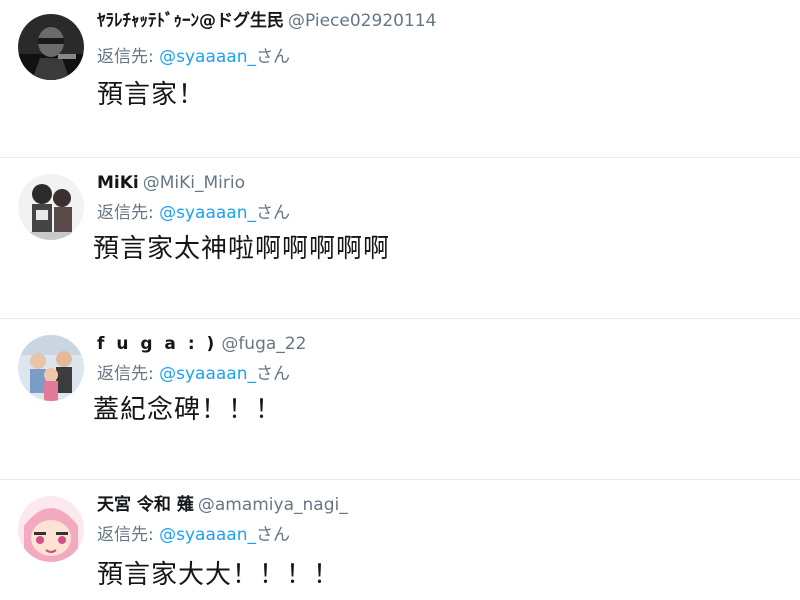  I want to click on tweet-header: 天宮 令和 薙 @amamiya_nagi_, so click(222, 505).